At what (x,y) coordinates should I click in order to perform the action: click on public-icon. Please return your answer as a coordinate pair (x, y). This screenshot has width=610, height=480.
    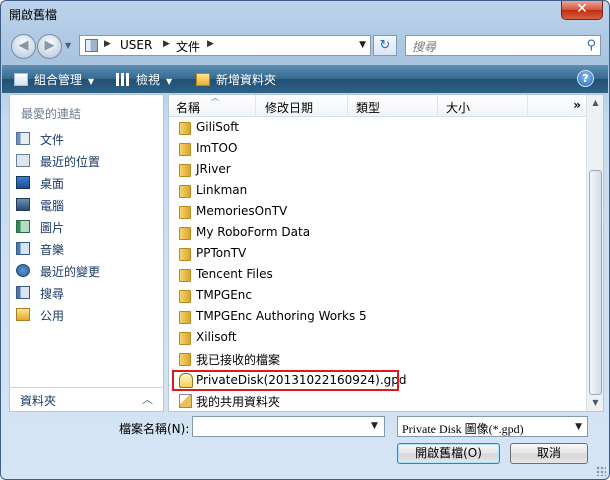
    Looking at the image, I should click on (23, 314).